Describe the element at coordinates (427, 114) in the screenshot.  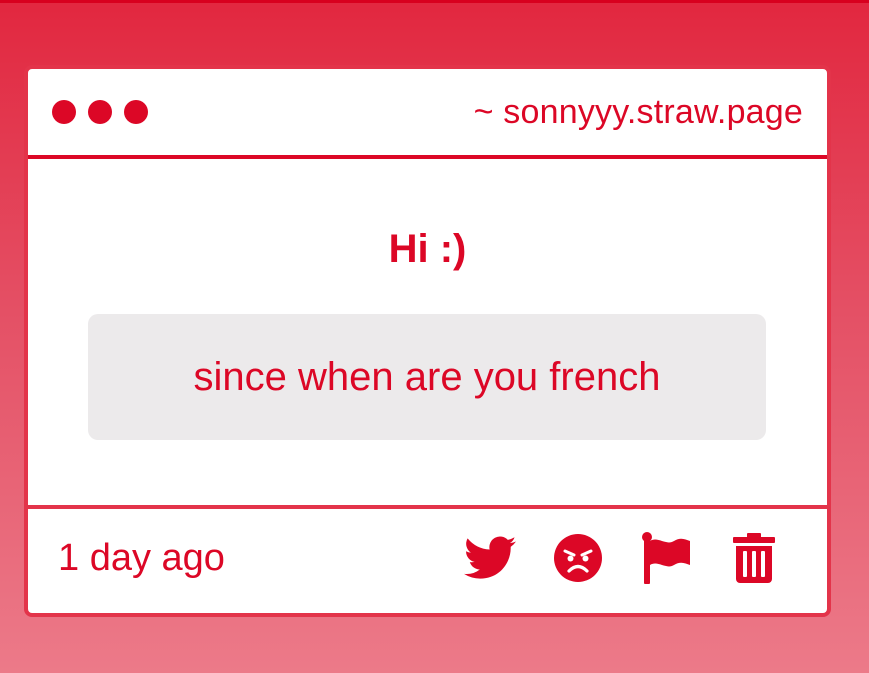
I see `card-header: ~ sonnyyy.straw.page` at that location.